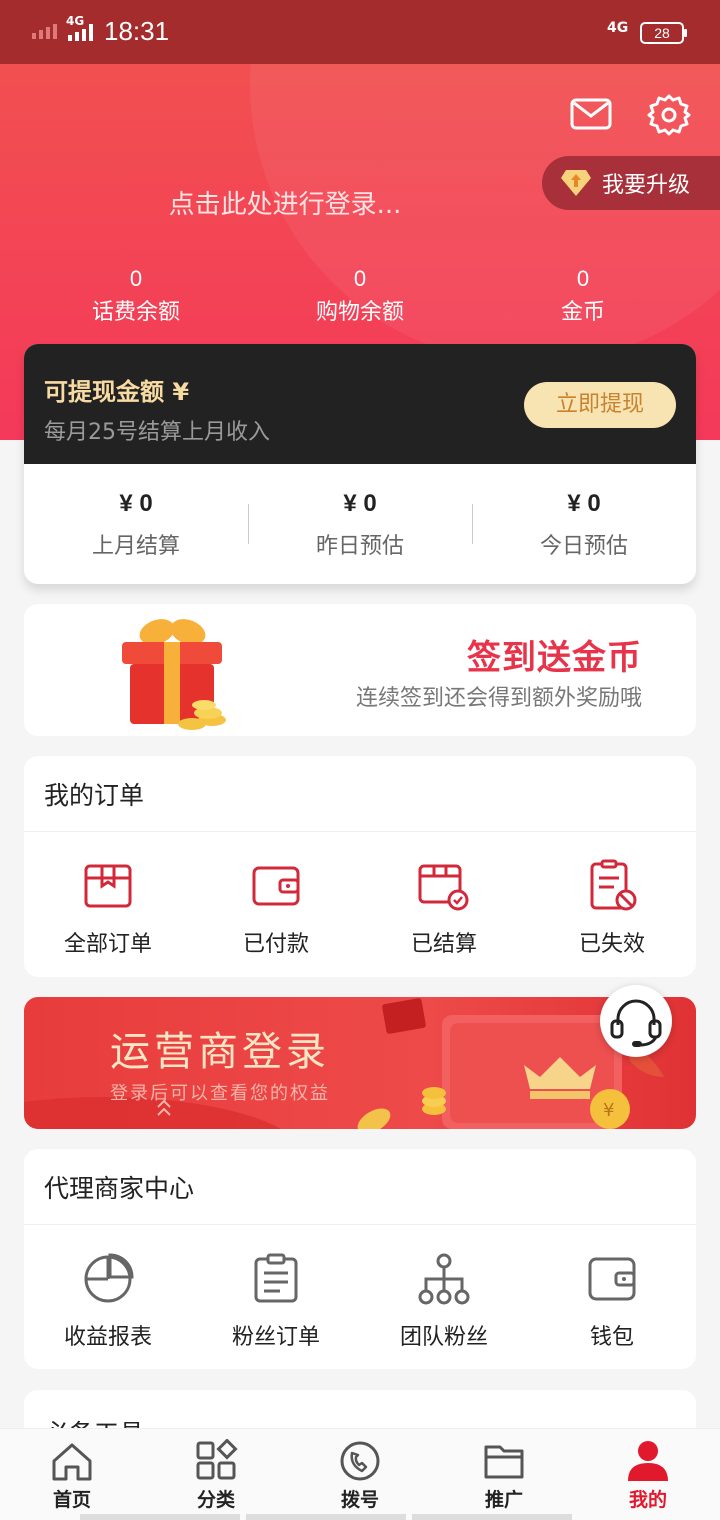 The width and height of the screenshot is (720, 1520). What do you see at coordinates (444, 1279) in the screenshot?
I see `team-tree-icon` at bounding box center [444, 1279].